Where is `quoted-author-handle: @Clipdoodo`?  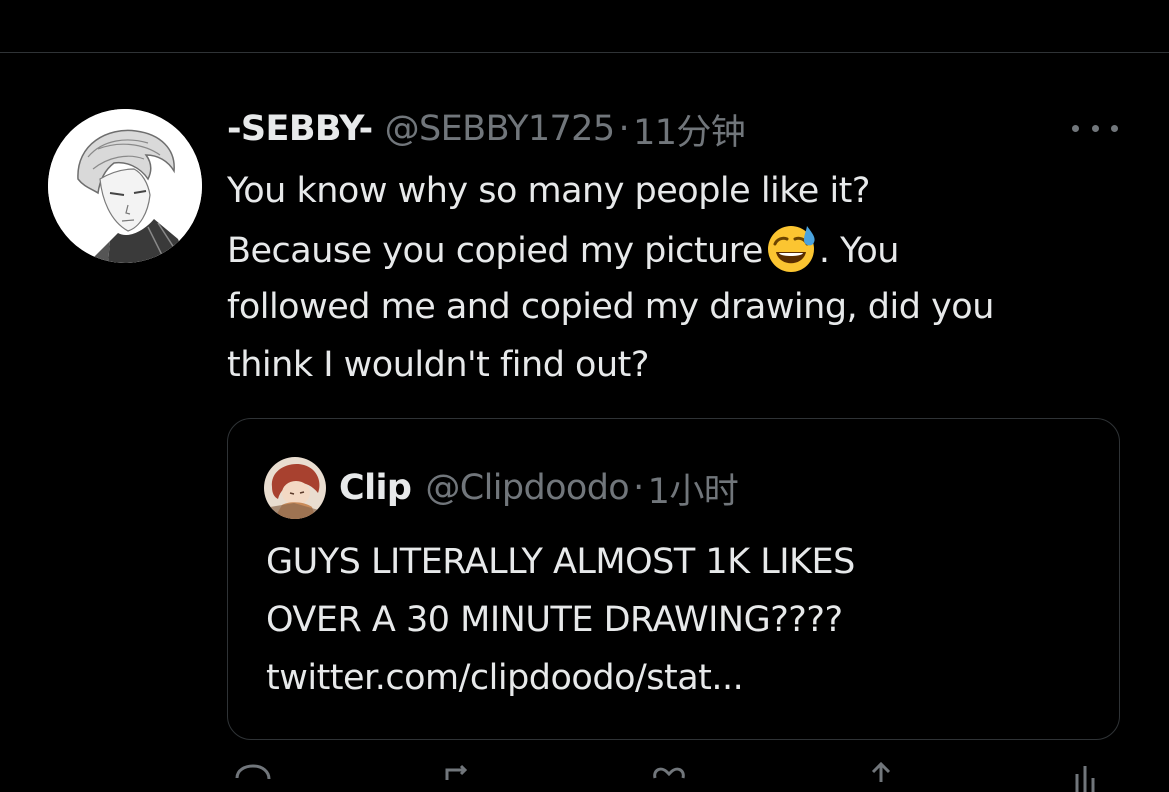 quoted-author-handle: @Clipdoodo is located at coordinates (527, 488).